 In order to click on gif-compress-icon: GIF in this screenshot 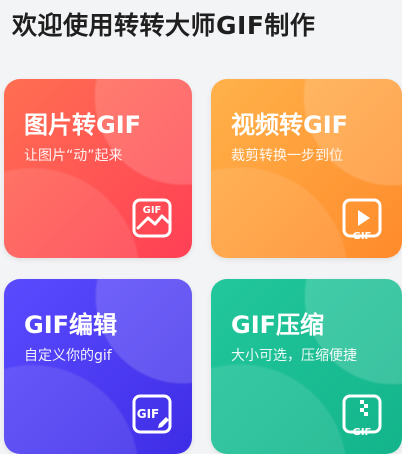, I will do `click(362, 414)`.